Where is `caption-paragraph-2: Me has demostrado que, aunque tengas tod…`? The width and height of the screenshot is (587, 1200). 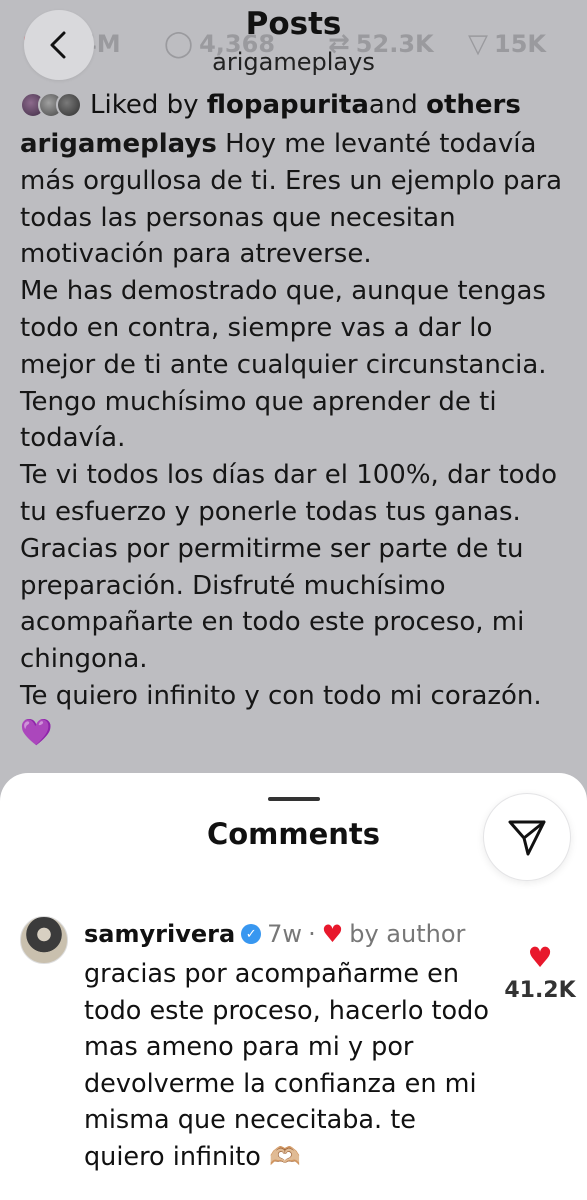 caption-paragraph-2: Me has demostrado que, aunque tengas tod… is located at coordinates (283, 365).